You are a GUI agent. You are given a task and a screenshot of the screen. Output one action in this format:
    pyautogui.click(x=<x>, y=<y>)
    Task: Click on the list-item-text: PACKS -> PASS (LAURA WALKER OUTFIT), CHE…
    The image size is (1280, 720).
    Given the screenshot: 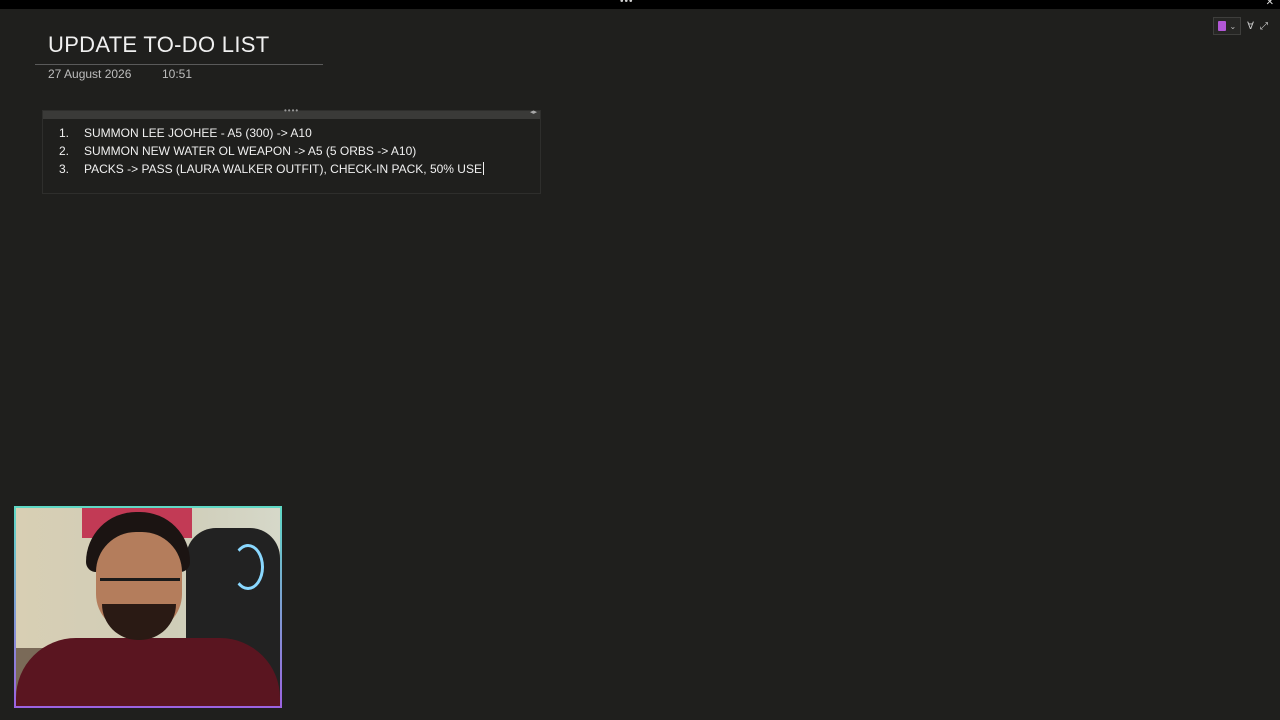 What is the action you would take?
    pyautogui.click(x=283, y=169)
    